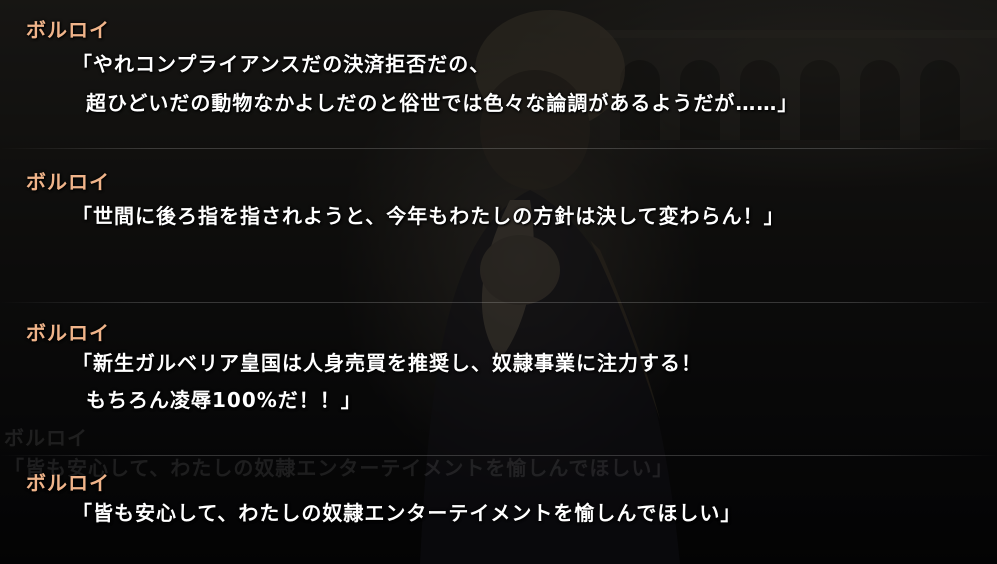  I want to click on dialogue-line: 「皆も安心して、わたしの奴隷エンターテイメントを愉しんでほしい」, so click(407, 513).